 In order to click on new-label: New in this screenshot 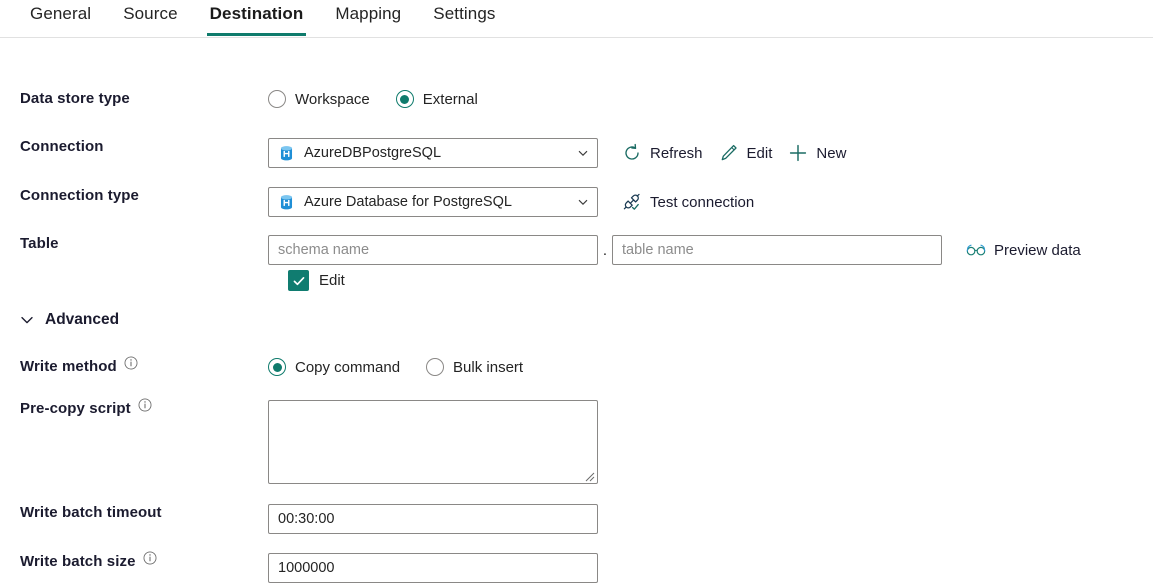, I will do `click(831, 153)`.